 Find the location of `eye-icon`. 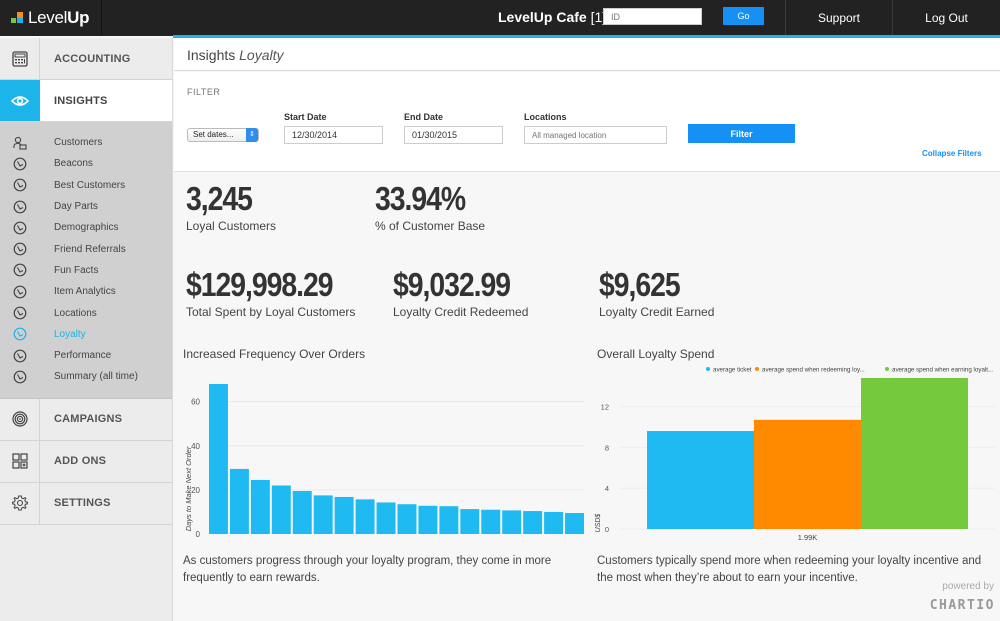

eye-icon is located at coordinates (20, 100).